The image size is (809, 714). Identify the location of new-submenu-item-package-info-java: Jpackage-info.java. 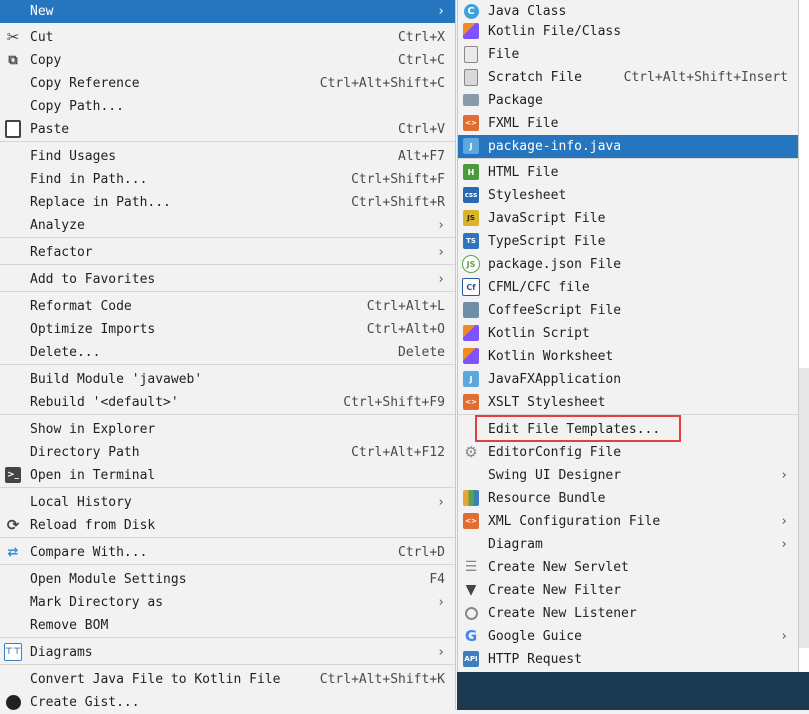
(628, 146).